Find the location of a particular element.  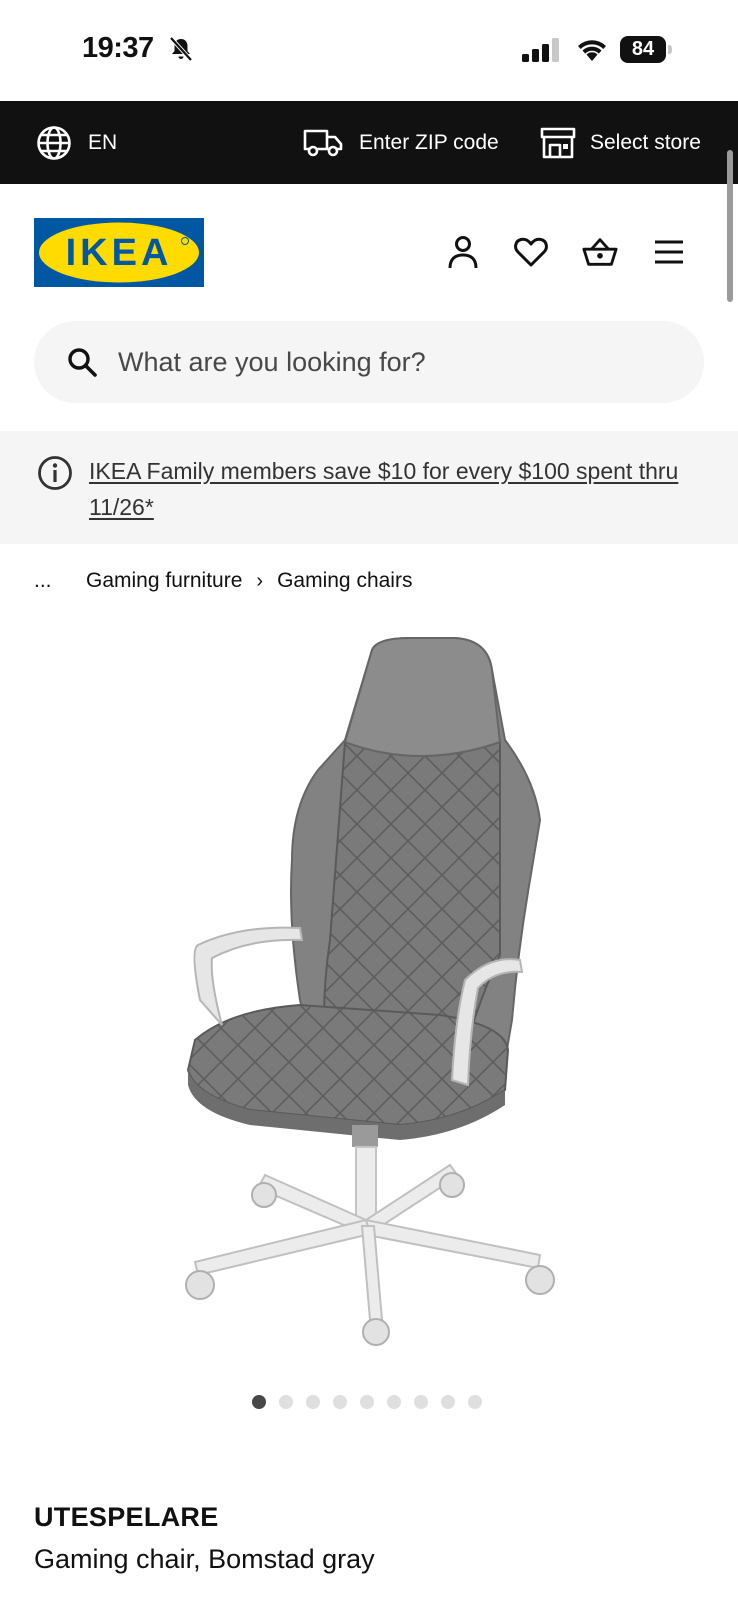

status-bar: 19:37 84 is located at coordinates (369, 50).